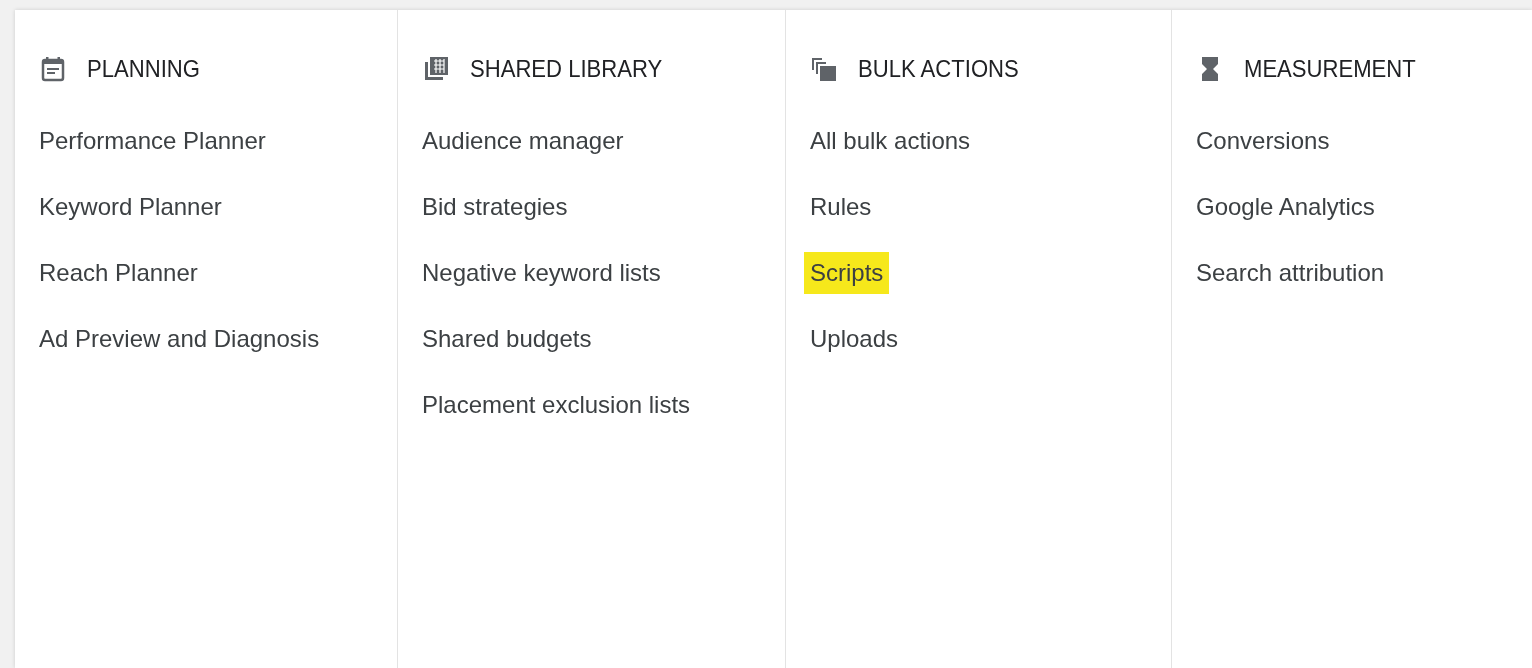  I want to click on menu-link: Bid strategies, so click(495, 207).